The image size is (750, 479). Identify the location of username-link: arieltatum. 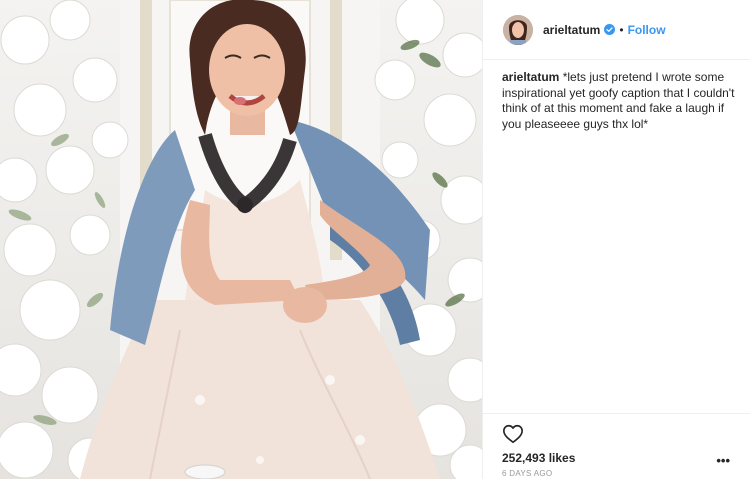
(571, 30).